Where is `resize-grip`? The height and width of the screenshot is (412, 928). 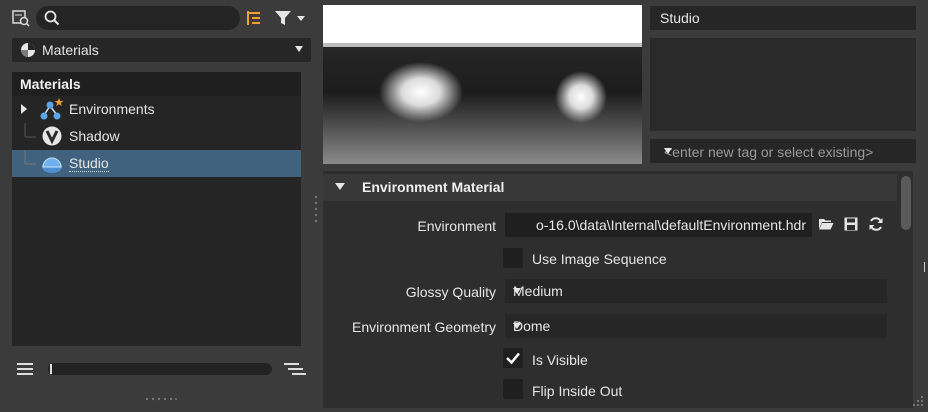
resize-grip is located at coordinates (917, 400).